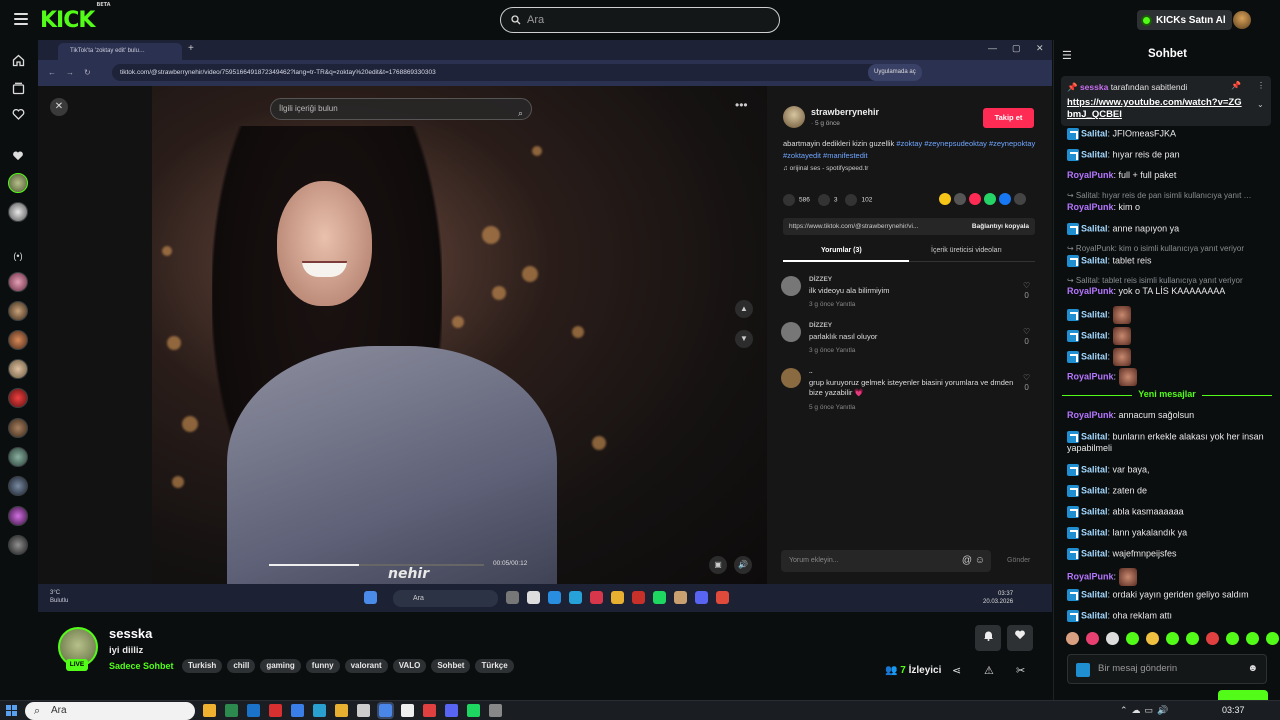 The image size is (1280, 720). Describe the element at coordinates (75, 17) in the screenshot. I see `kick-logo: KICKBETA` at that location.